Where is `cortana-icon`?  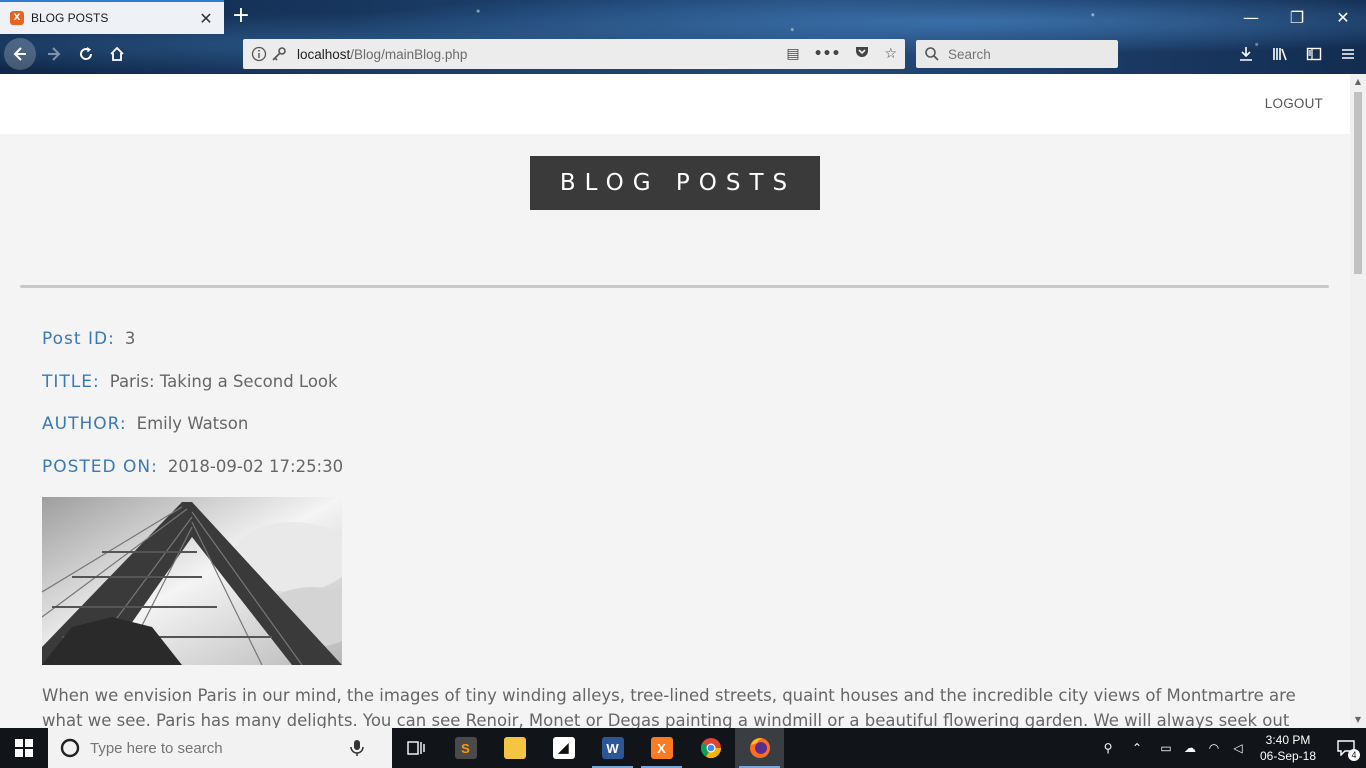
cortana-icon is located at coordinates (70, 748).